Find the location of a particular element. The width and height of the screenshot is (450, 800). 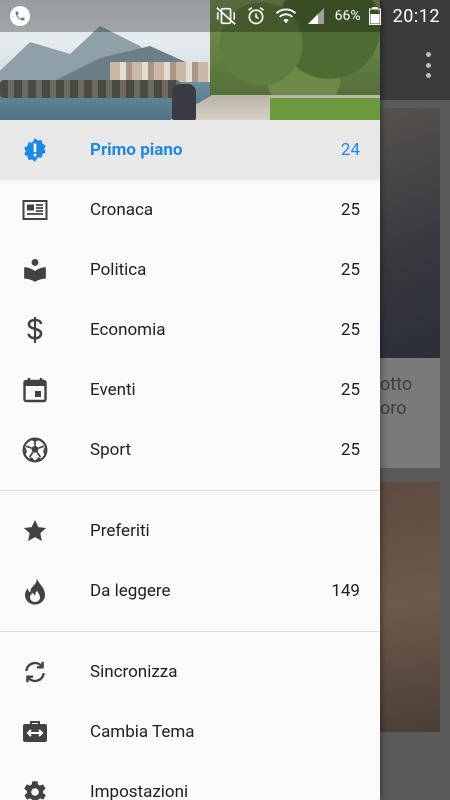

menu-item-label: Primo piano is located at coordinates (136, 150).